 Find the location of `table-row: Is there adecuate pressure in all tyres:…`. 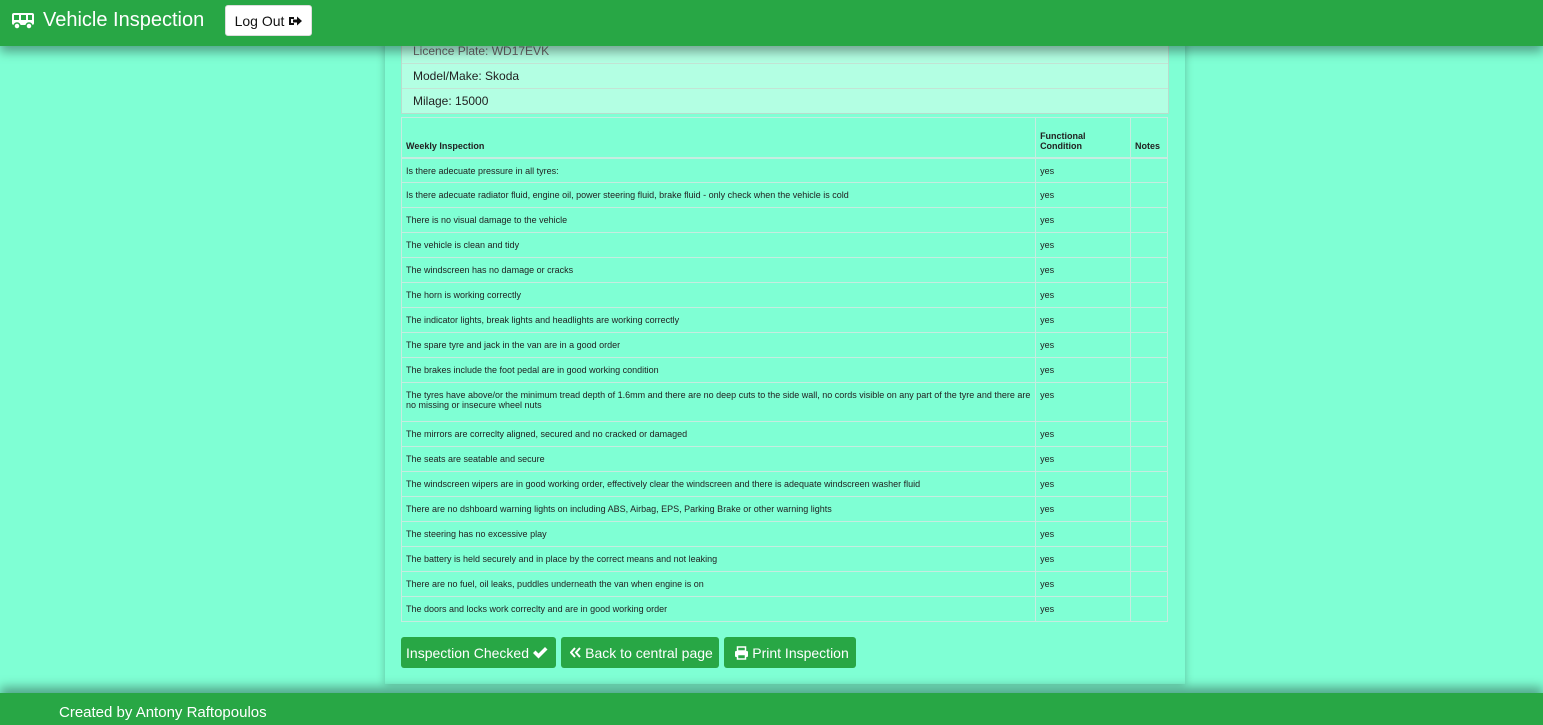

table-row: Is there adecuate pressure in all tyres:… is located at coordinates (784, 170).